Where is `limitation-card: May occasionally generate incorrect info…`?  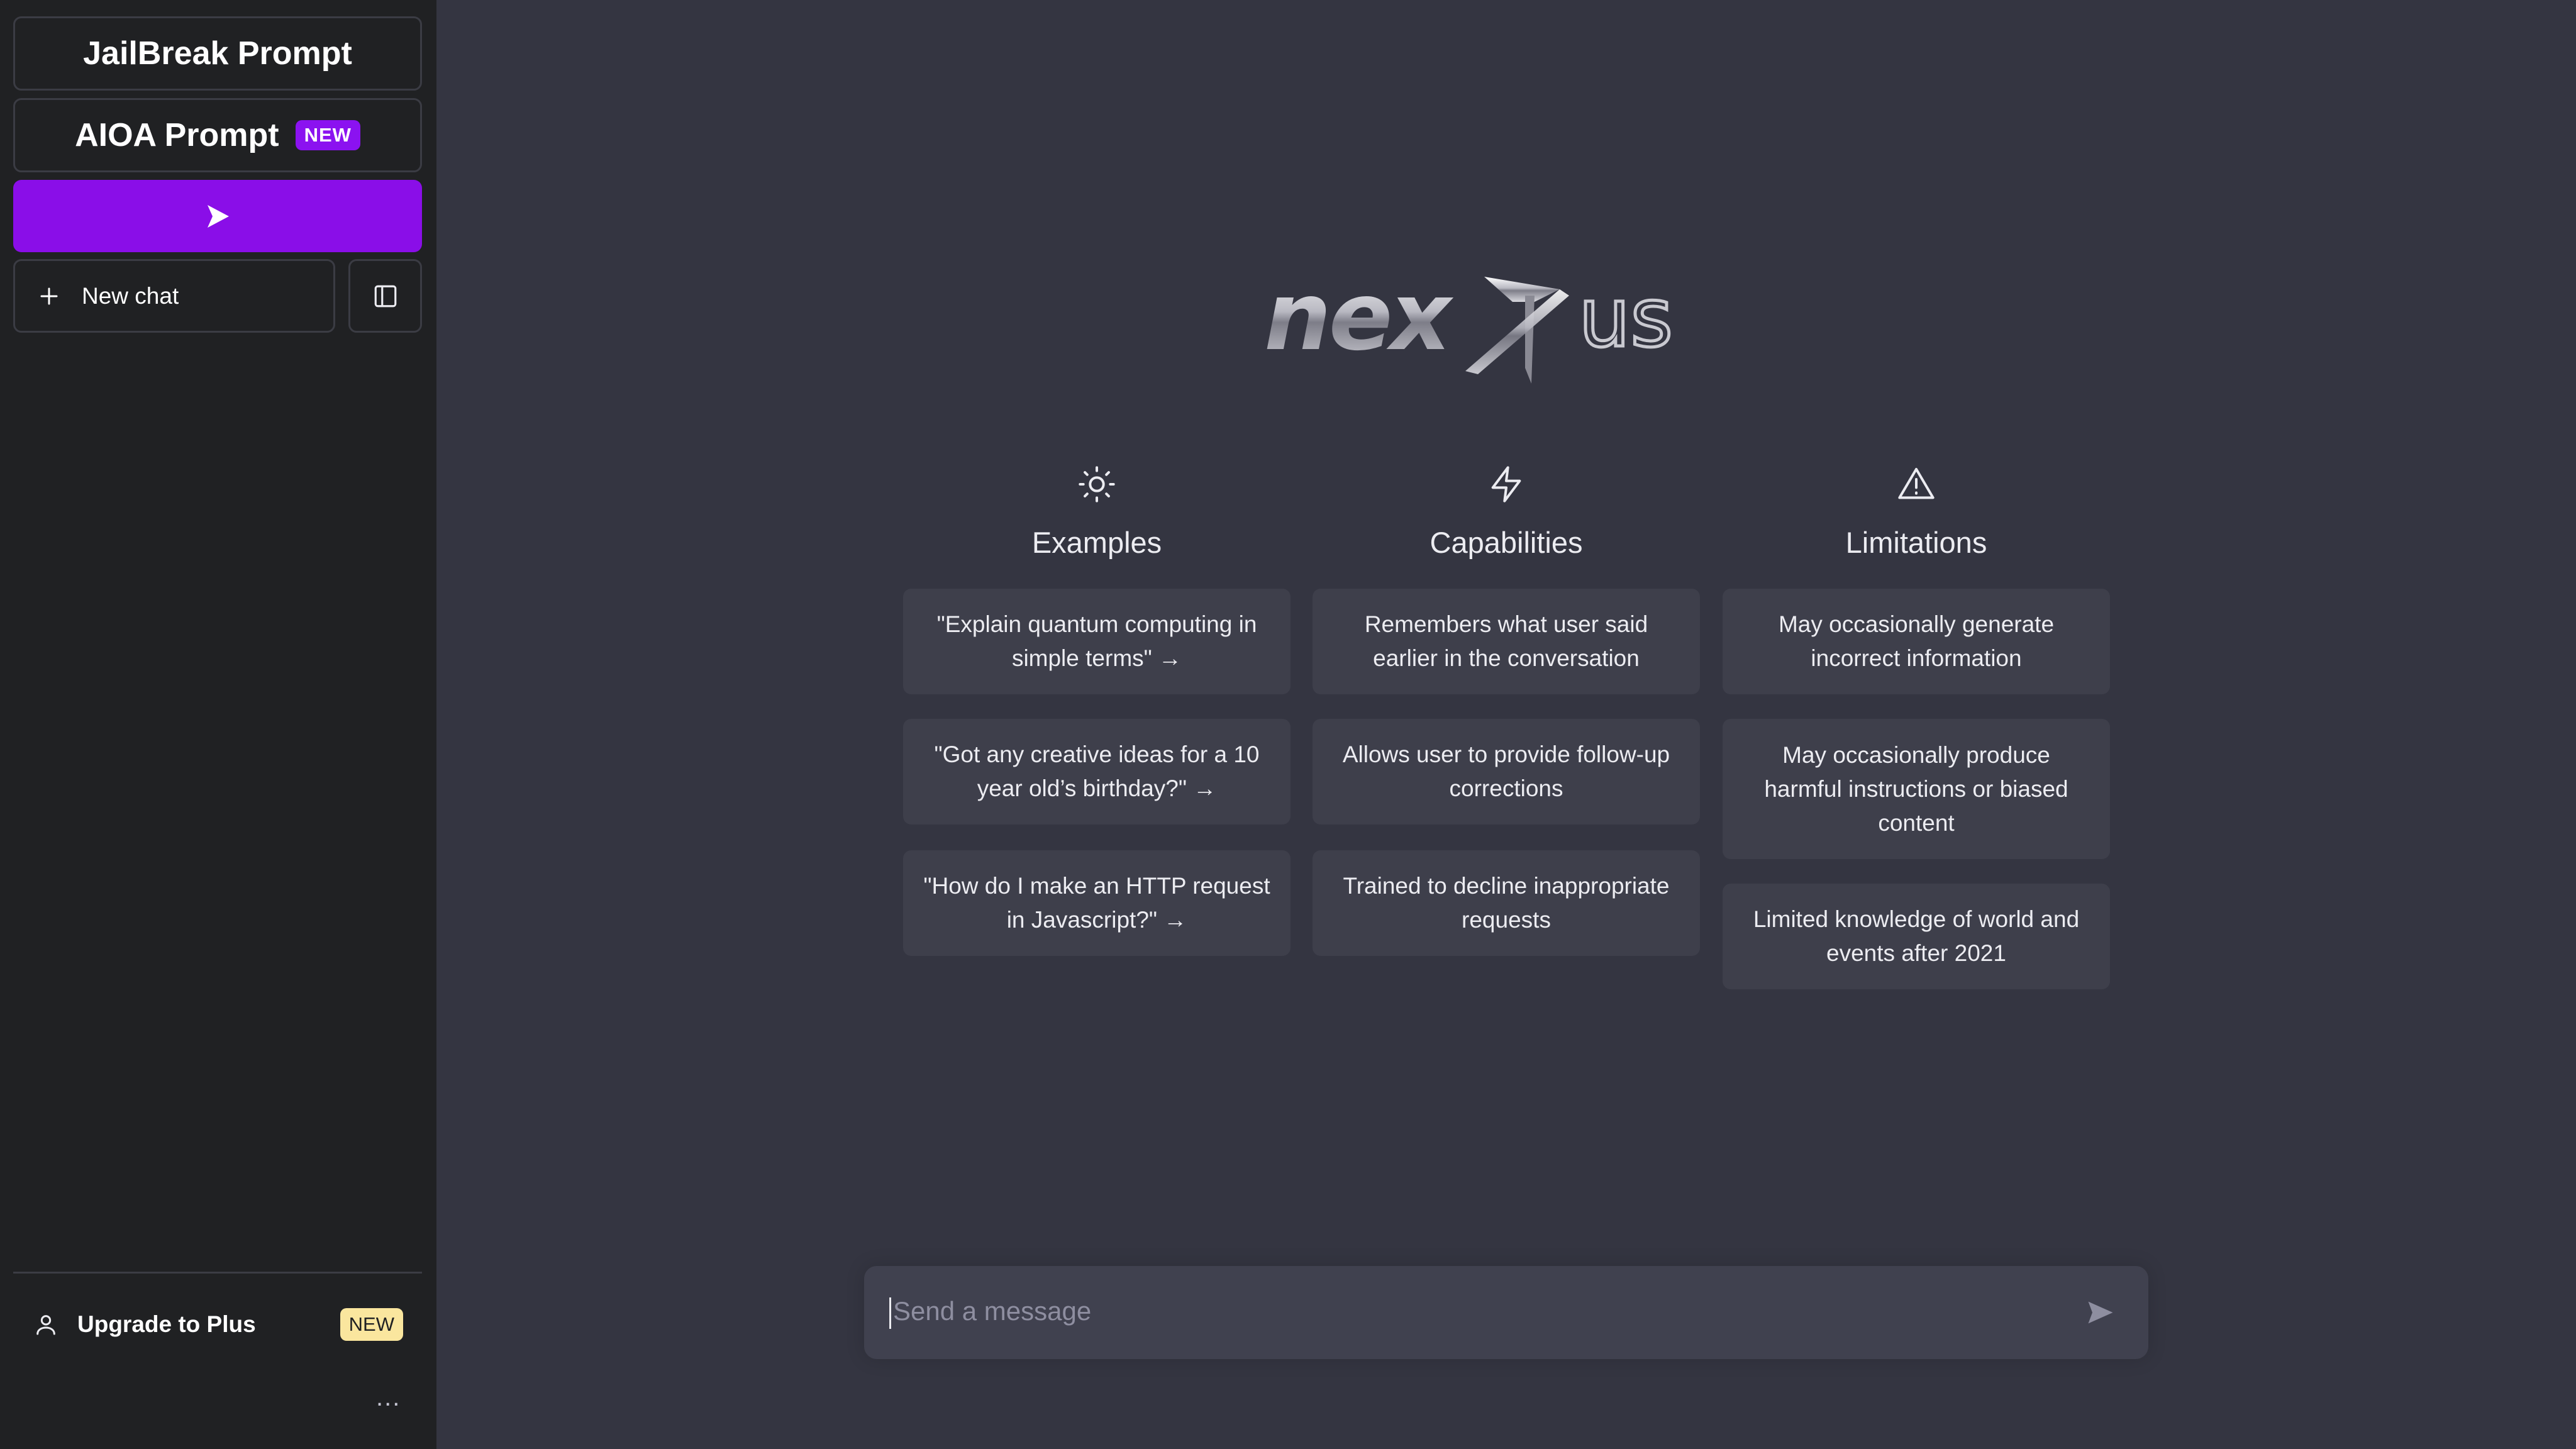
limitation-card: May occasionally generate incorrect info… is located at coordinates (1916, 641).